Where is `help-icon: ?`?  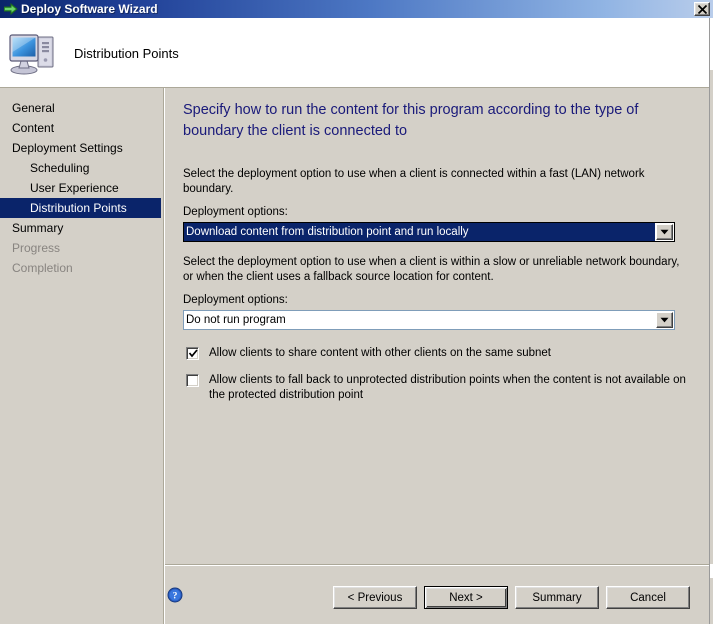 help-icon: ? is located at coordinates (175, 595).